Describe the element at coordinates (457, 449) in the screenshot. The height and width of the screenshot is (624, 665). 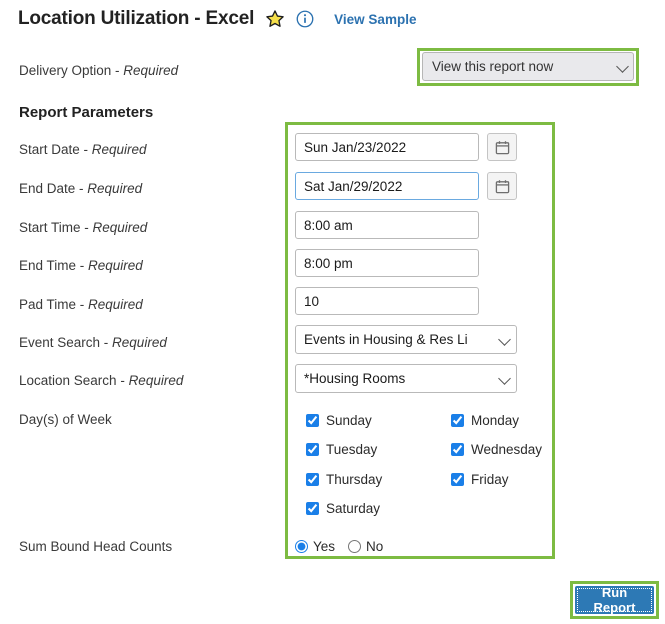
I see `checkbox-input-wednesday` at that location.